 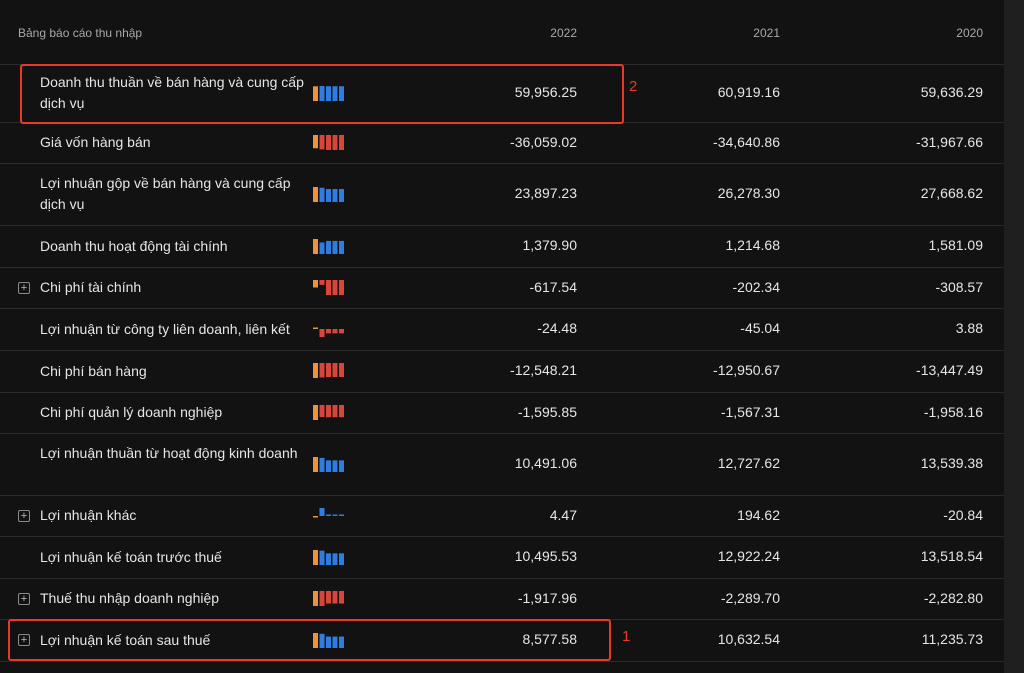 I want to click on value-cell-2022: -12,548.21, so click(x=543, y=370).